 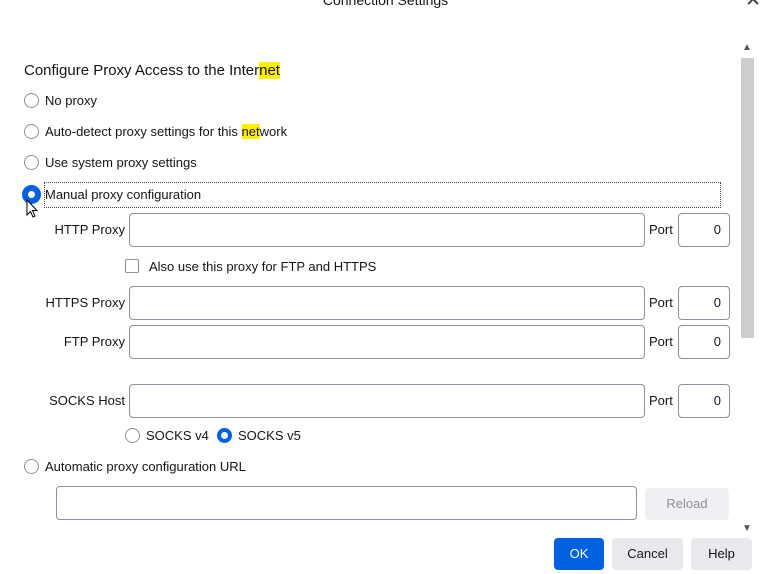 I want to click on https-proxy-label: HTTPS Proxy, so click(x=85, y=302).